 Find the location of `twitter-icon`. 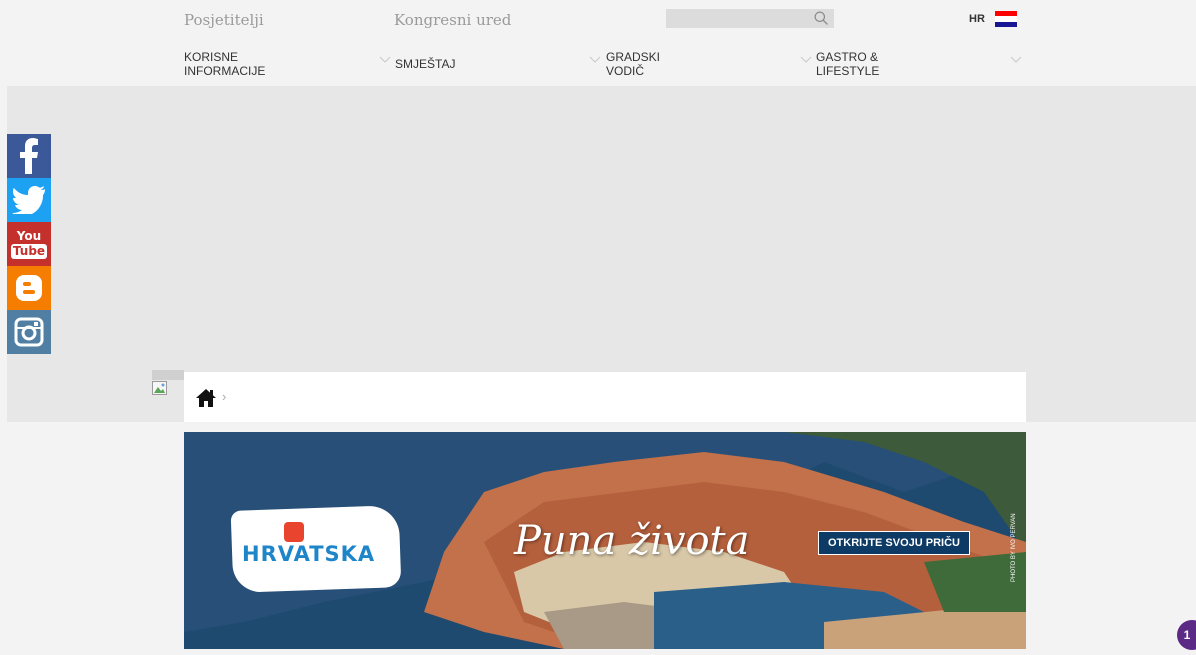

twitter-icon is located at coordinates (28, 200).